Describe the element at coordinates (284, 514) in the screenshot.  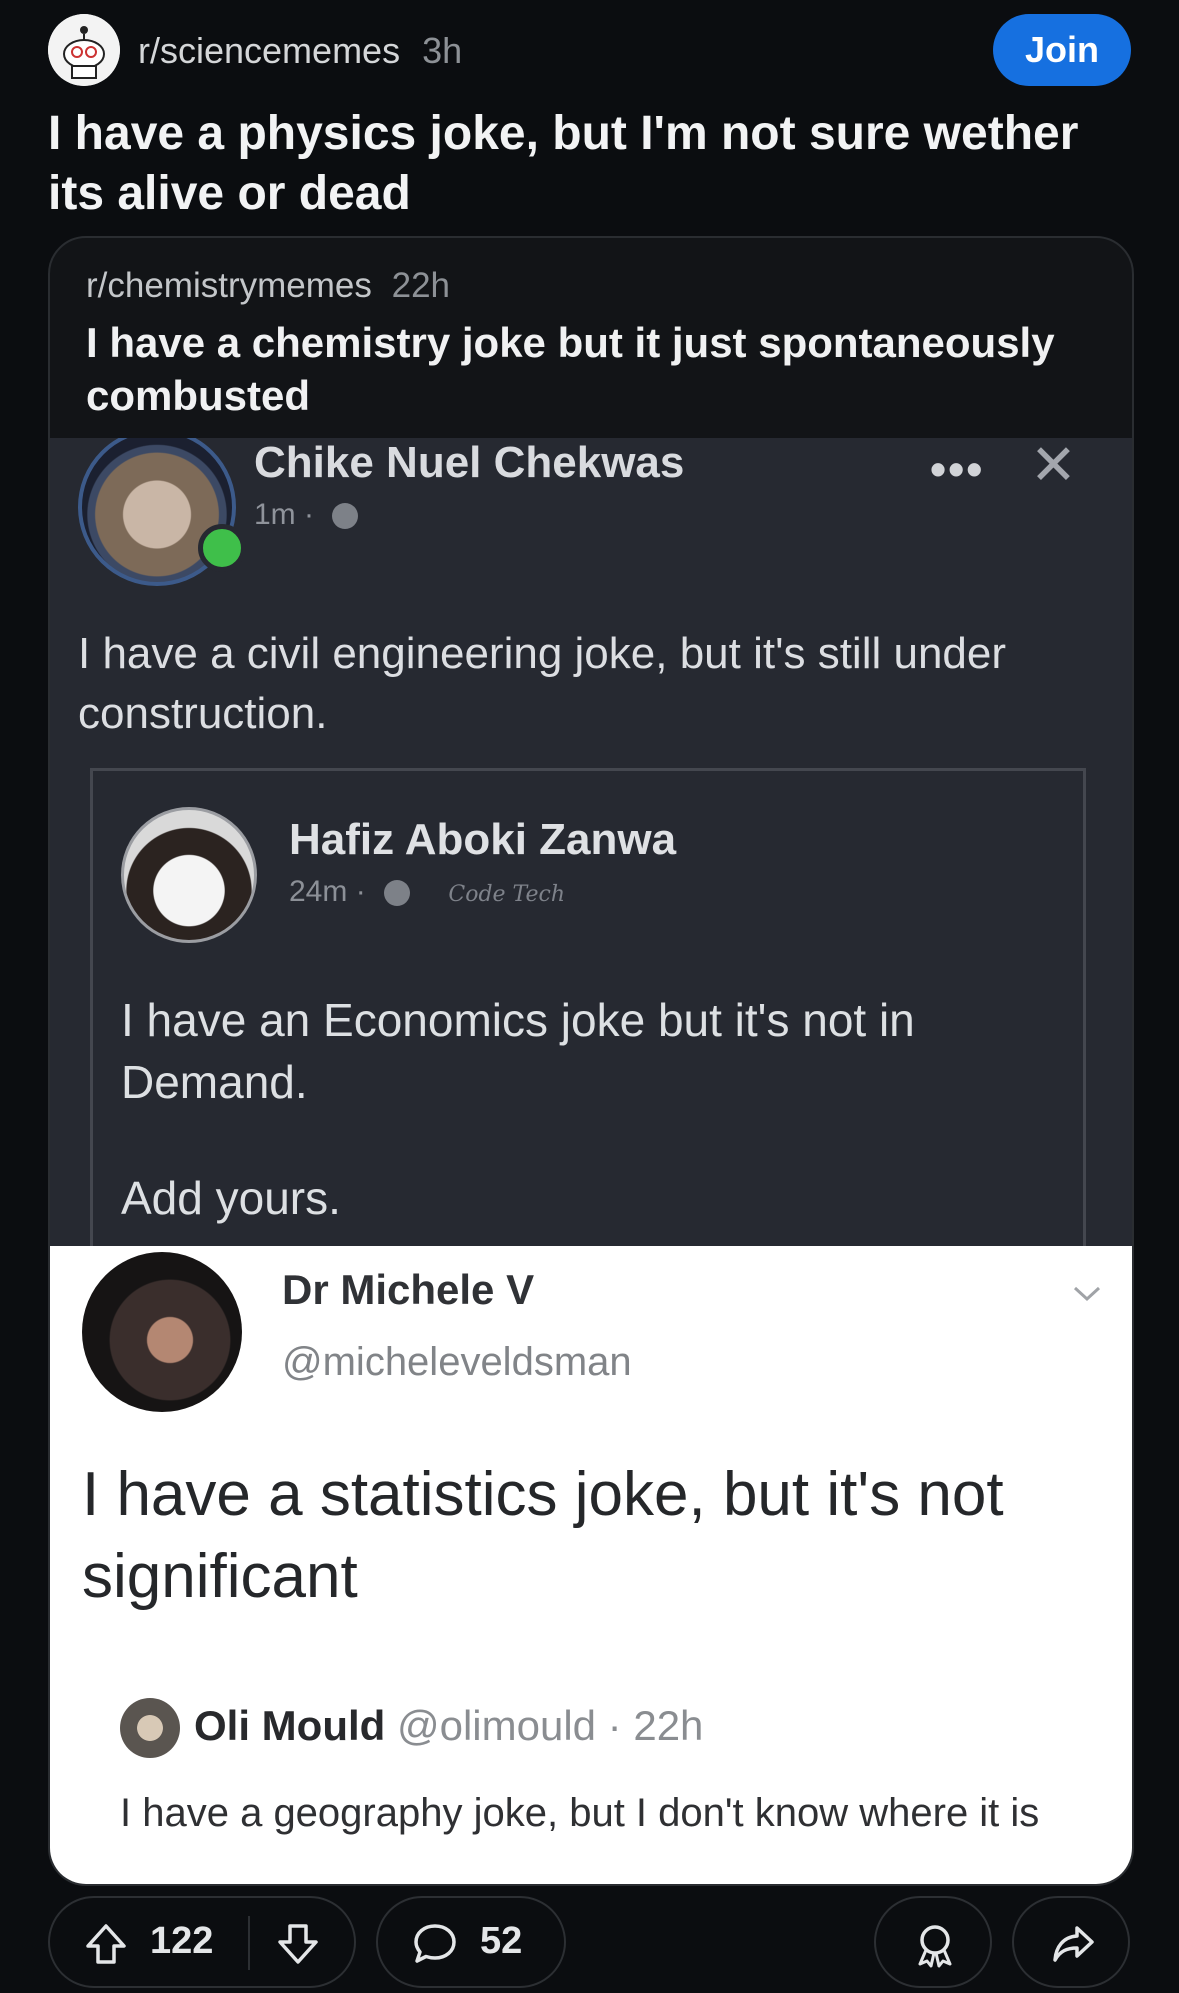
I see `fb-time-text: 1m ·` at that location.